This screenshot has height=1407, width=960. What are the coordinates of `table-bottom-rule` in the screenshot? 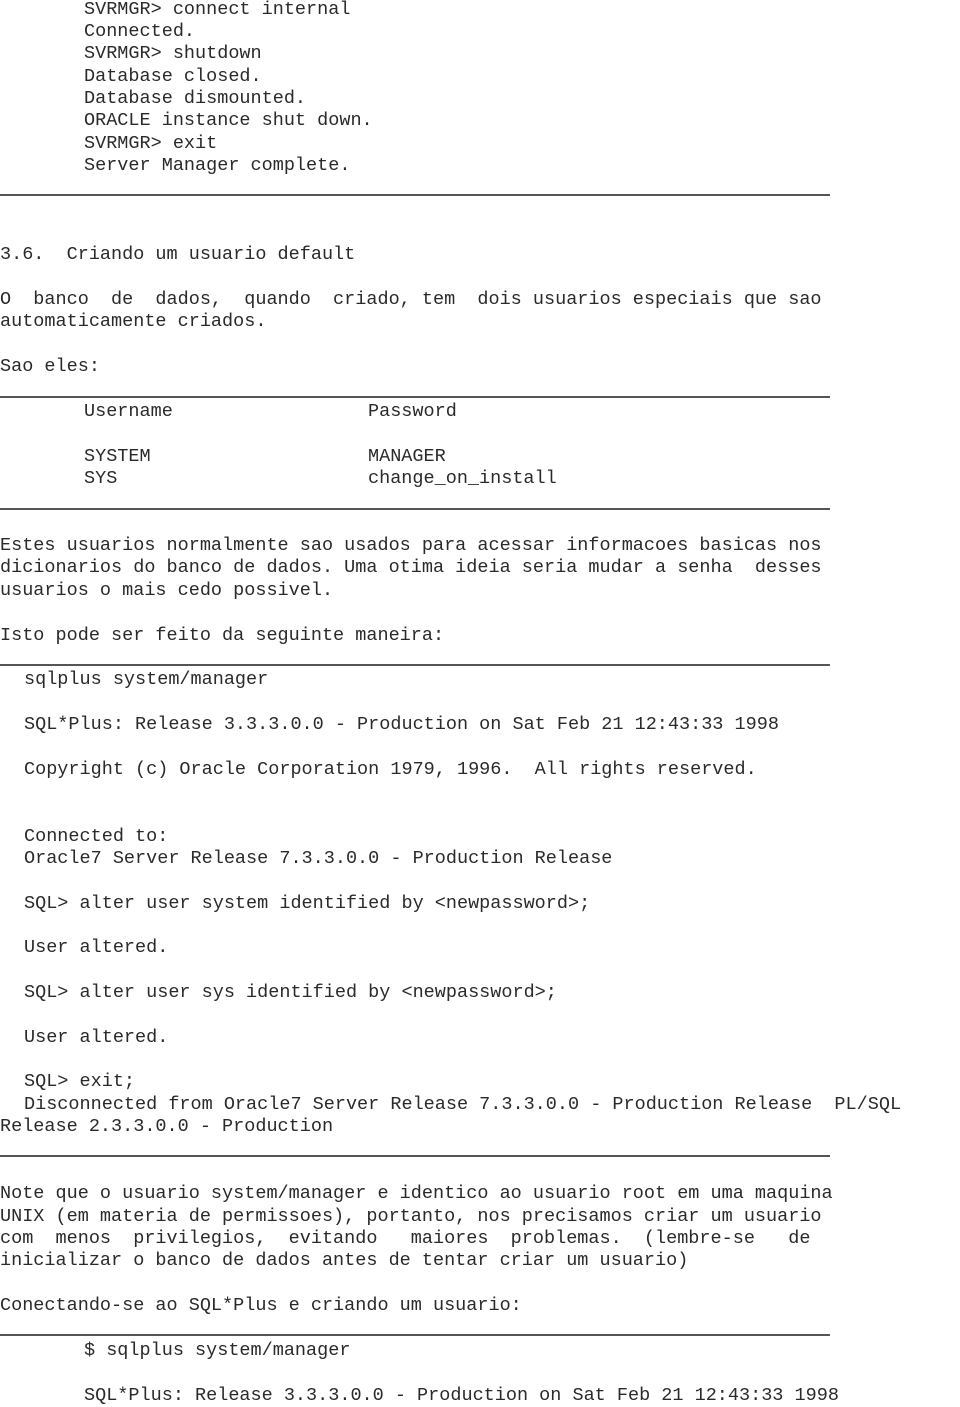 It's located at (415, 509).